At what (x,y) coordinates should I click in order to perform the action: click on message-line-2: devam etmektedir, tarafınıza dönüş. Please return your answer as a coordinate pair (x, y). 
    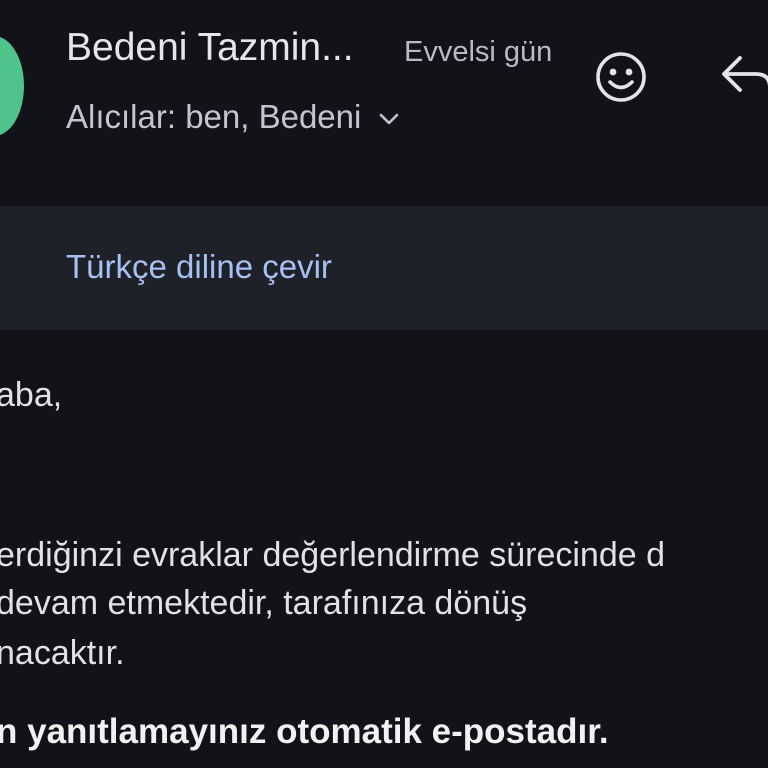
    Looking at the image, I should click on (264, 603).